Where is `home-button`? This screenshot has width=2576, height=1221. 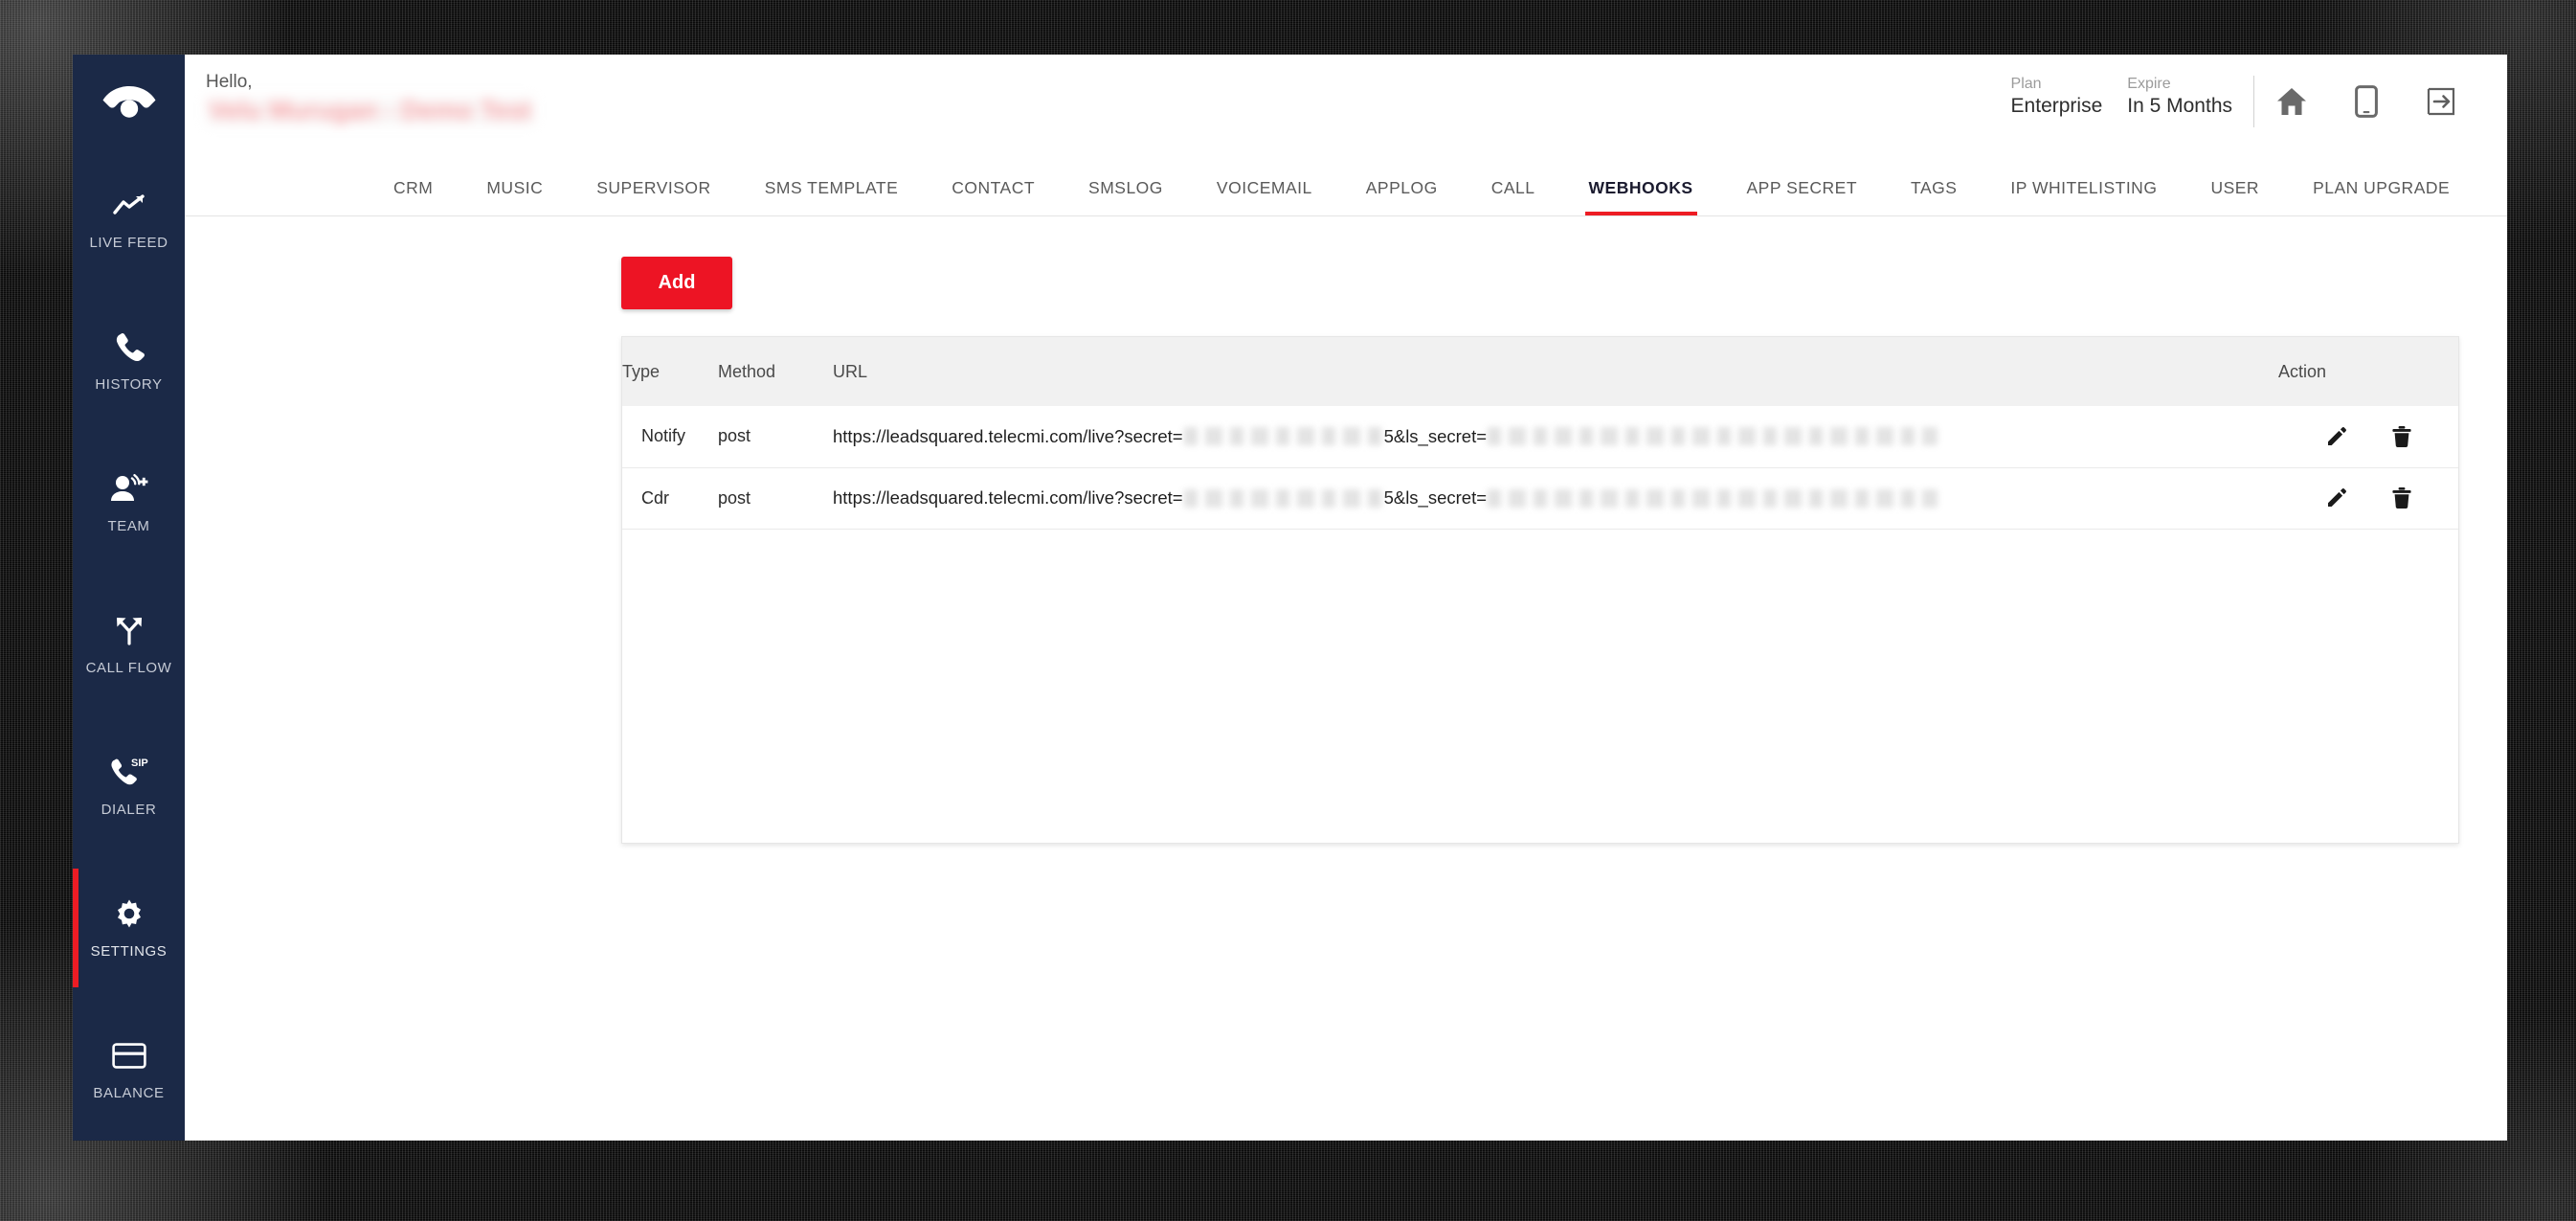
home-button is located at coordinates (2292, 101).